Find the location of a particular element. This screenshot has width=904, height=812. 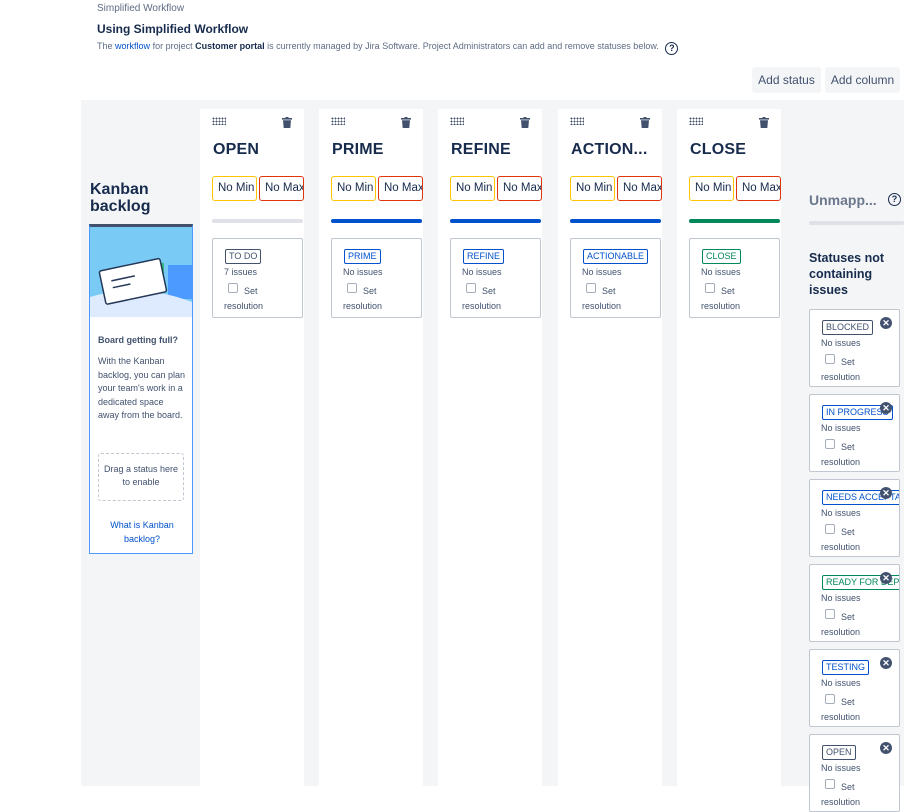

column-name: PRIME is located at coordinates (358, 150).